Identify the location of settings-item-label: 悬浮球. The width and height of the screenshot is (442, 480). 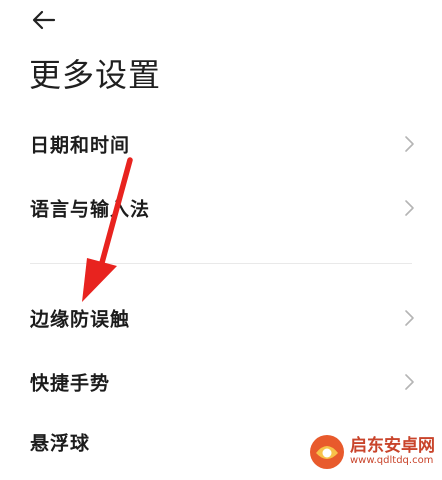
(60, 443).